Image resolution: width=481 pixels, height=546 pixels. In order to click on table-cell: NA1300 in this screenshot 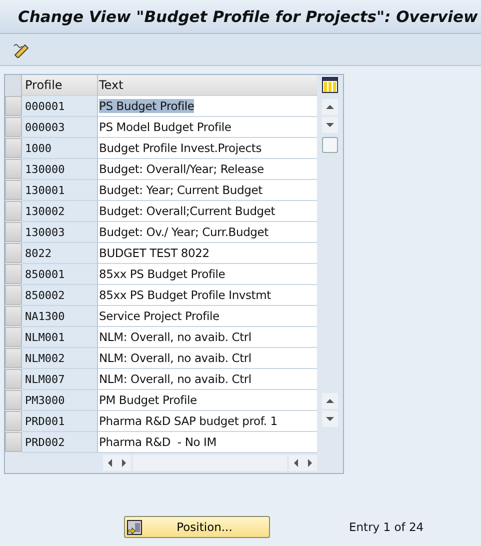, I will do `click(60, 316)`.